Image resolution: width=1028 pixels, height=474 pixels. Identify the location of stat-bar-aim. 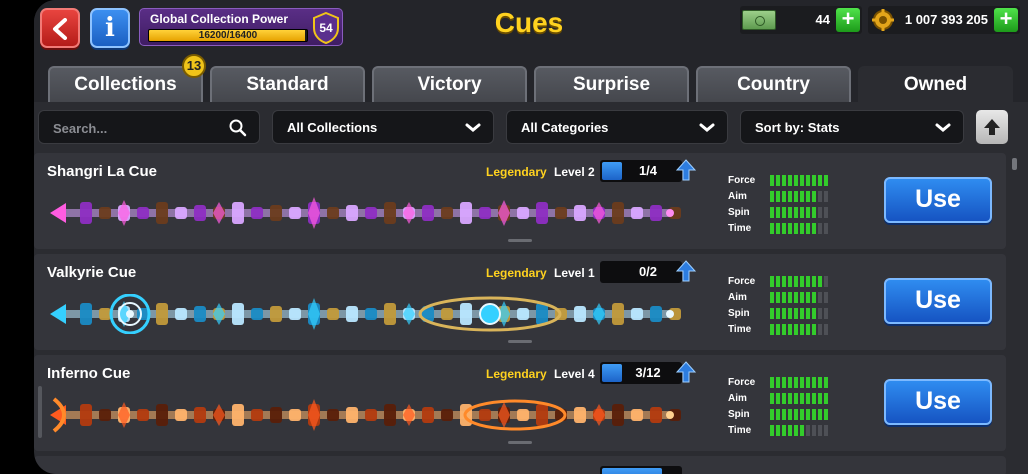
(799, 196).